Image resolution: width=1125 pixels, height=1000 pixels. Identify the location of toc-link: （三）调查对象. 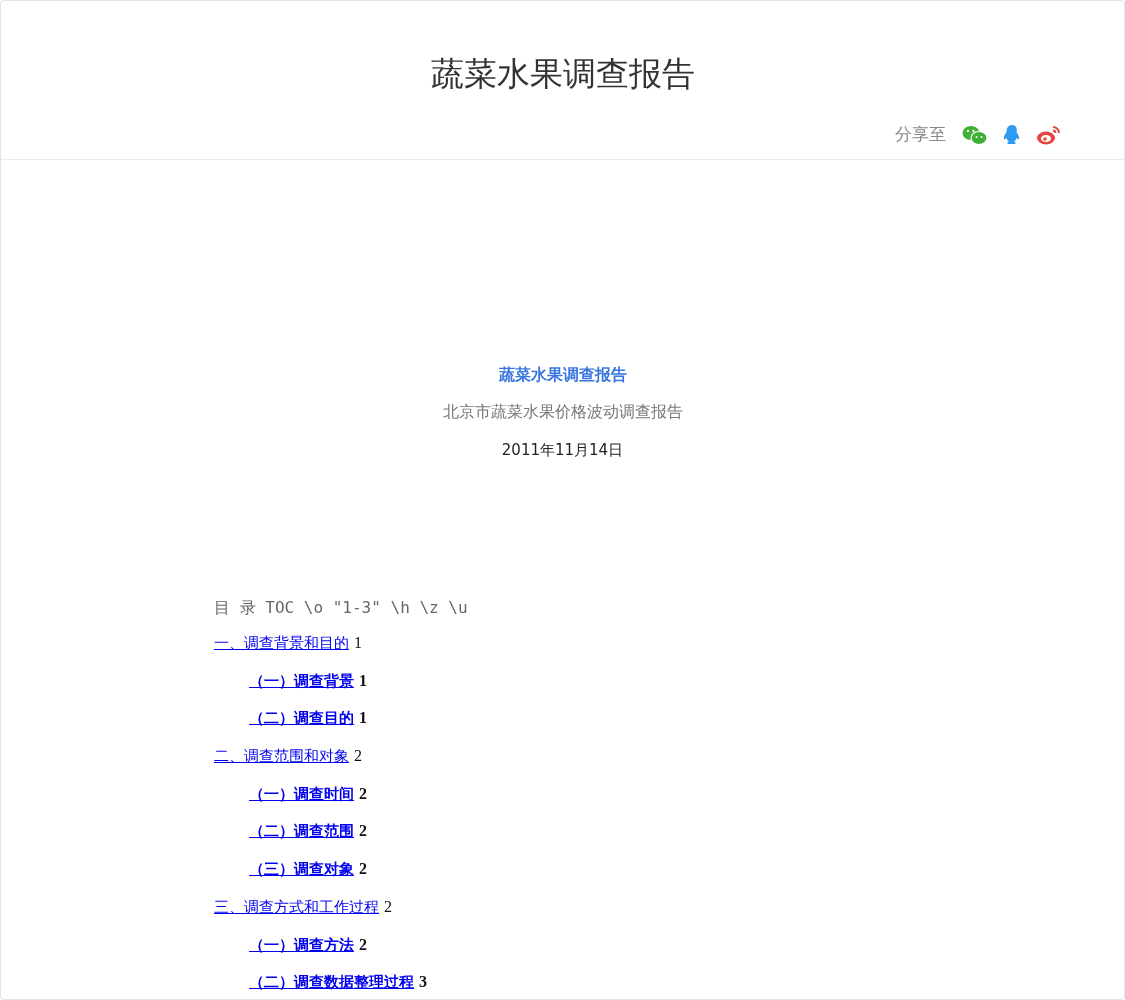
(301, 870).